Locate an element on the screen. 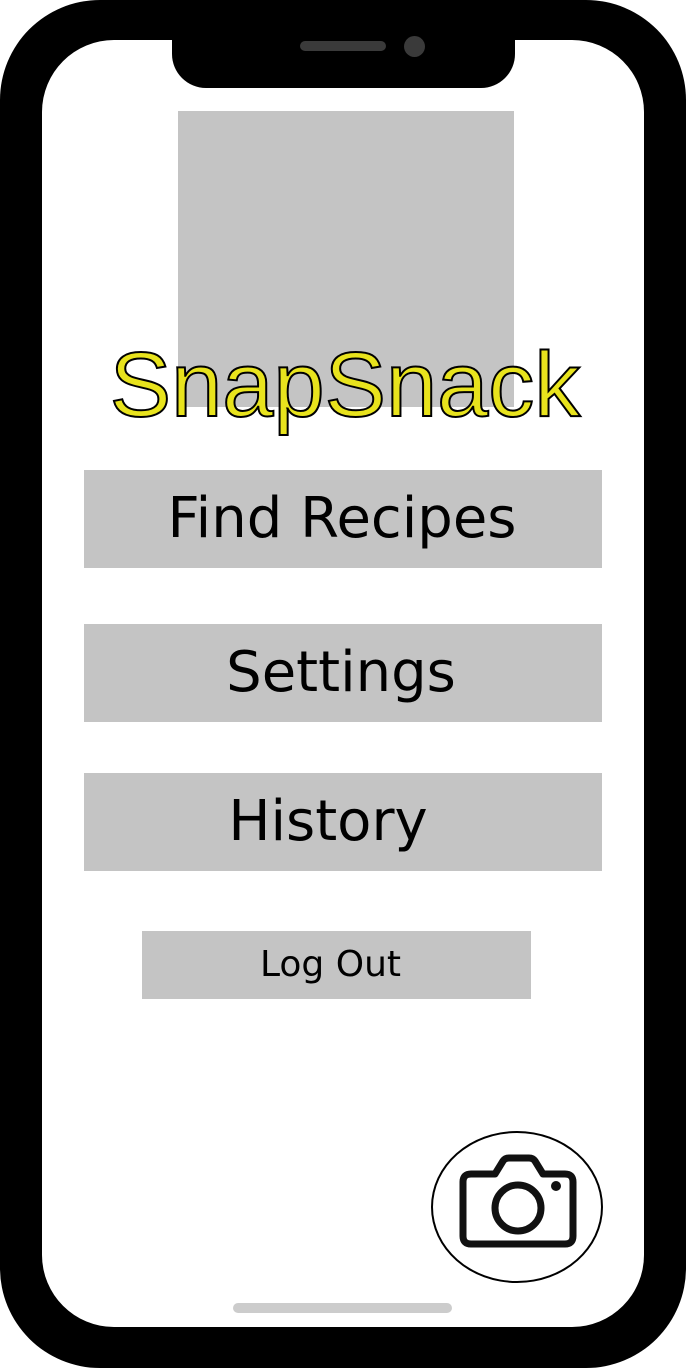  history-label: History is located at coordinates (328, 821).